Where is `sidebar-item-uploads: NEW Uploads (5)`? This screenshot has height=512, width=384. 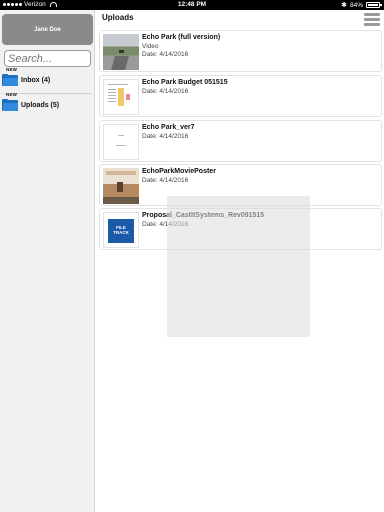 sidebar-item-uploads: NEW Uploads (5) is located at coordinates (46, 103).